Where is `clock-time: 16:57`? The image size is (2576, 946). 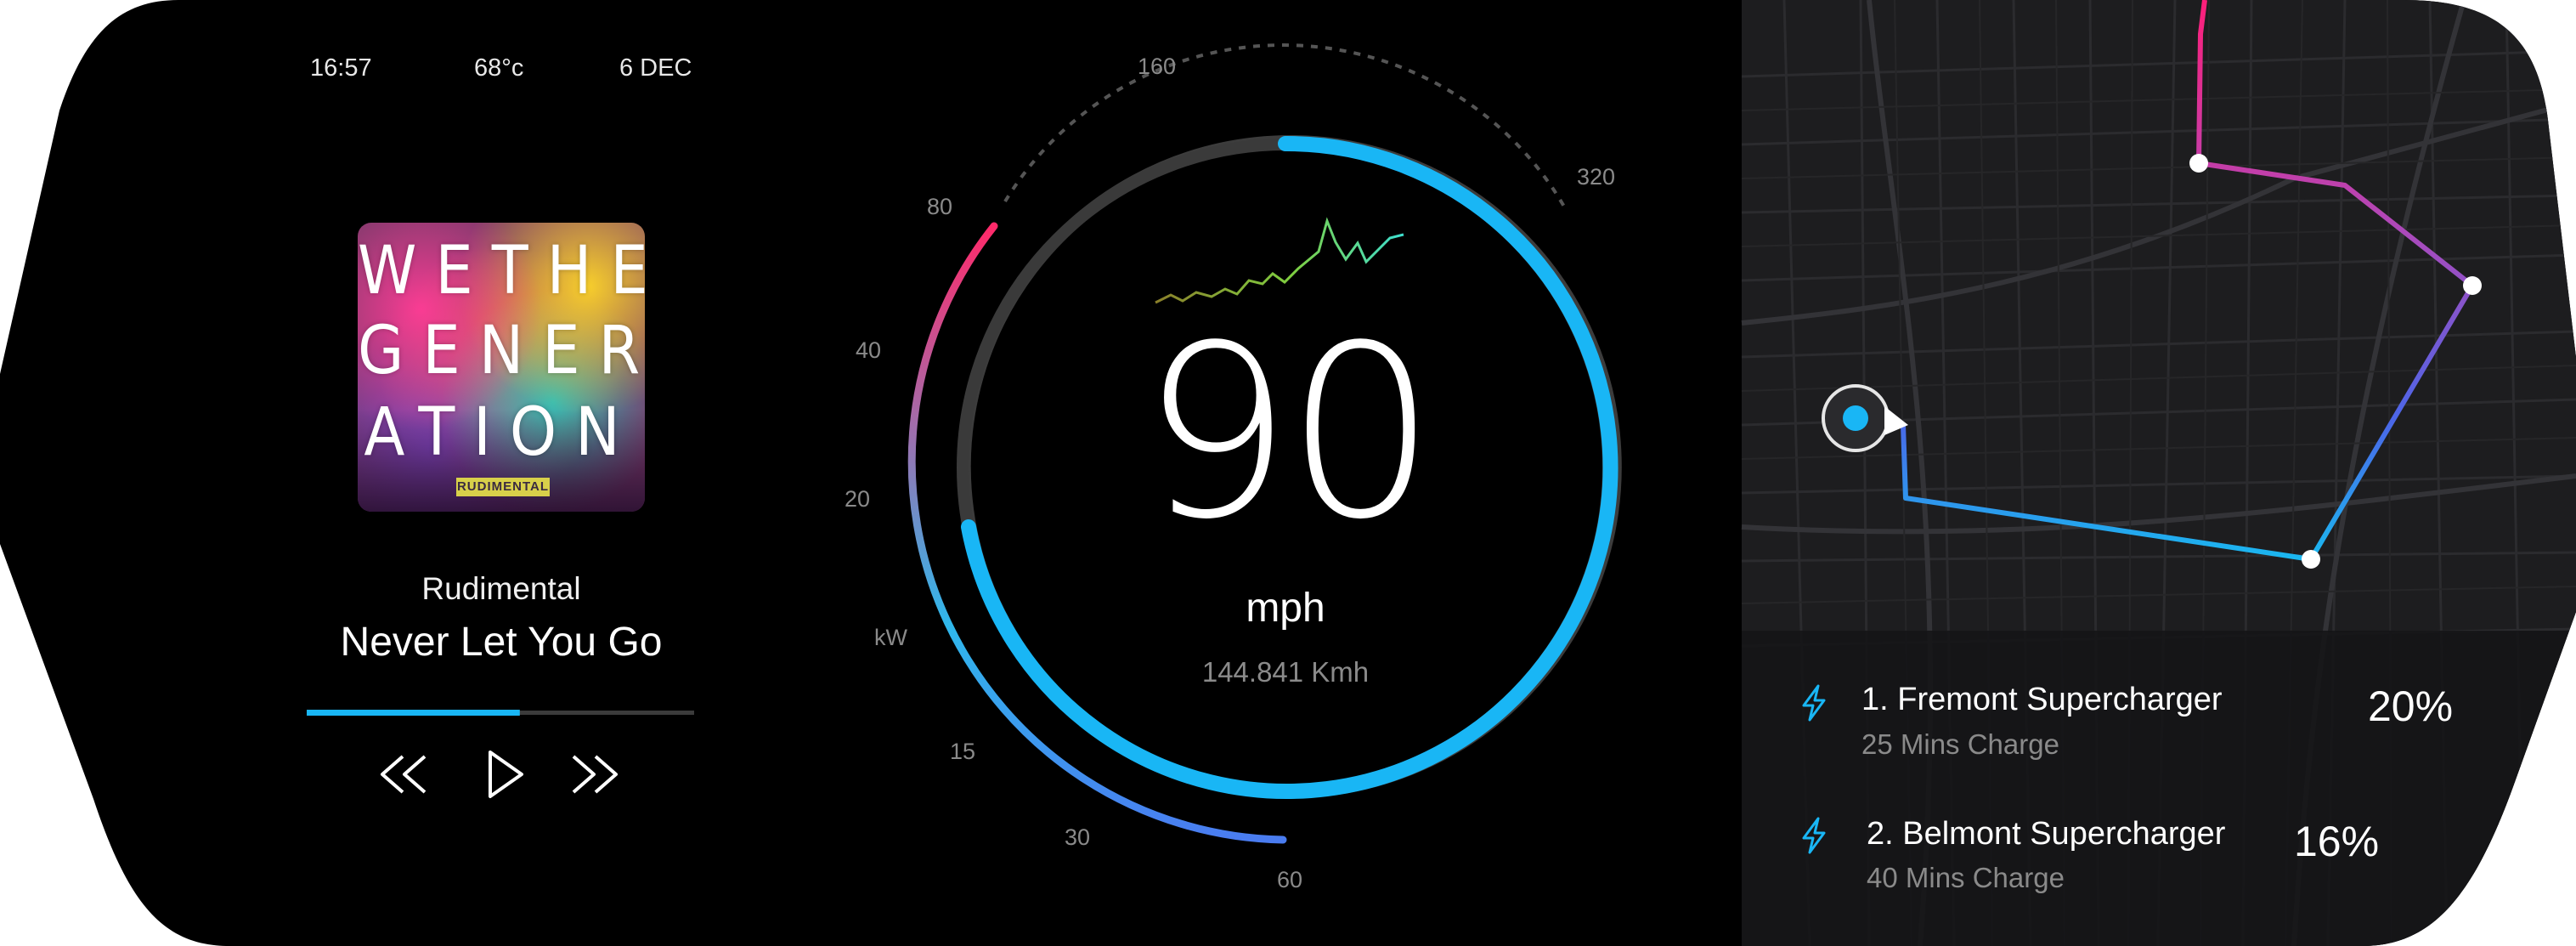
clock-time: 16:57 is located at coordinates (341, 68).